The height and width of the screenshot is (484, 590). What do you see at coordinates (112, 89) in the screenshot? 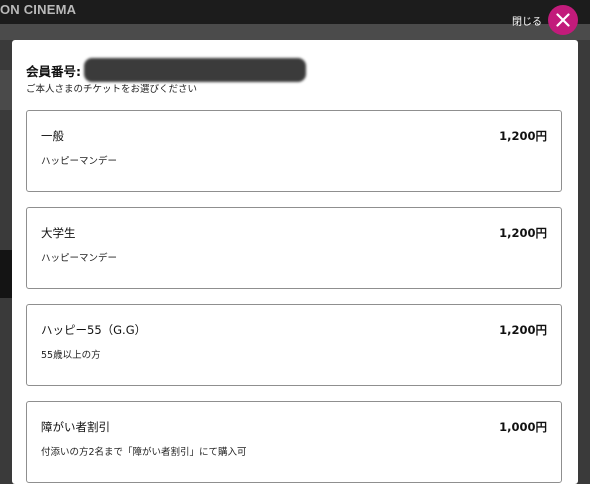
I see `modal-subtitle: ご本人さまのチケットをお選びください` at bounding box center [112, 89].